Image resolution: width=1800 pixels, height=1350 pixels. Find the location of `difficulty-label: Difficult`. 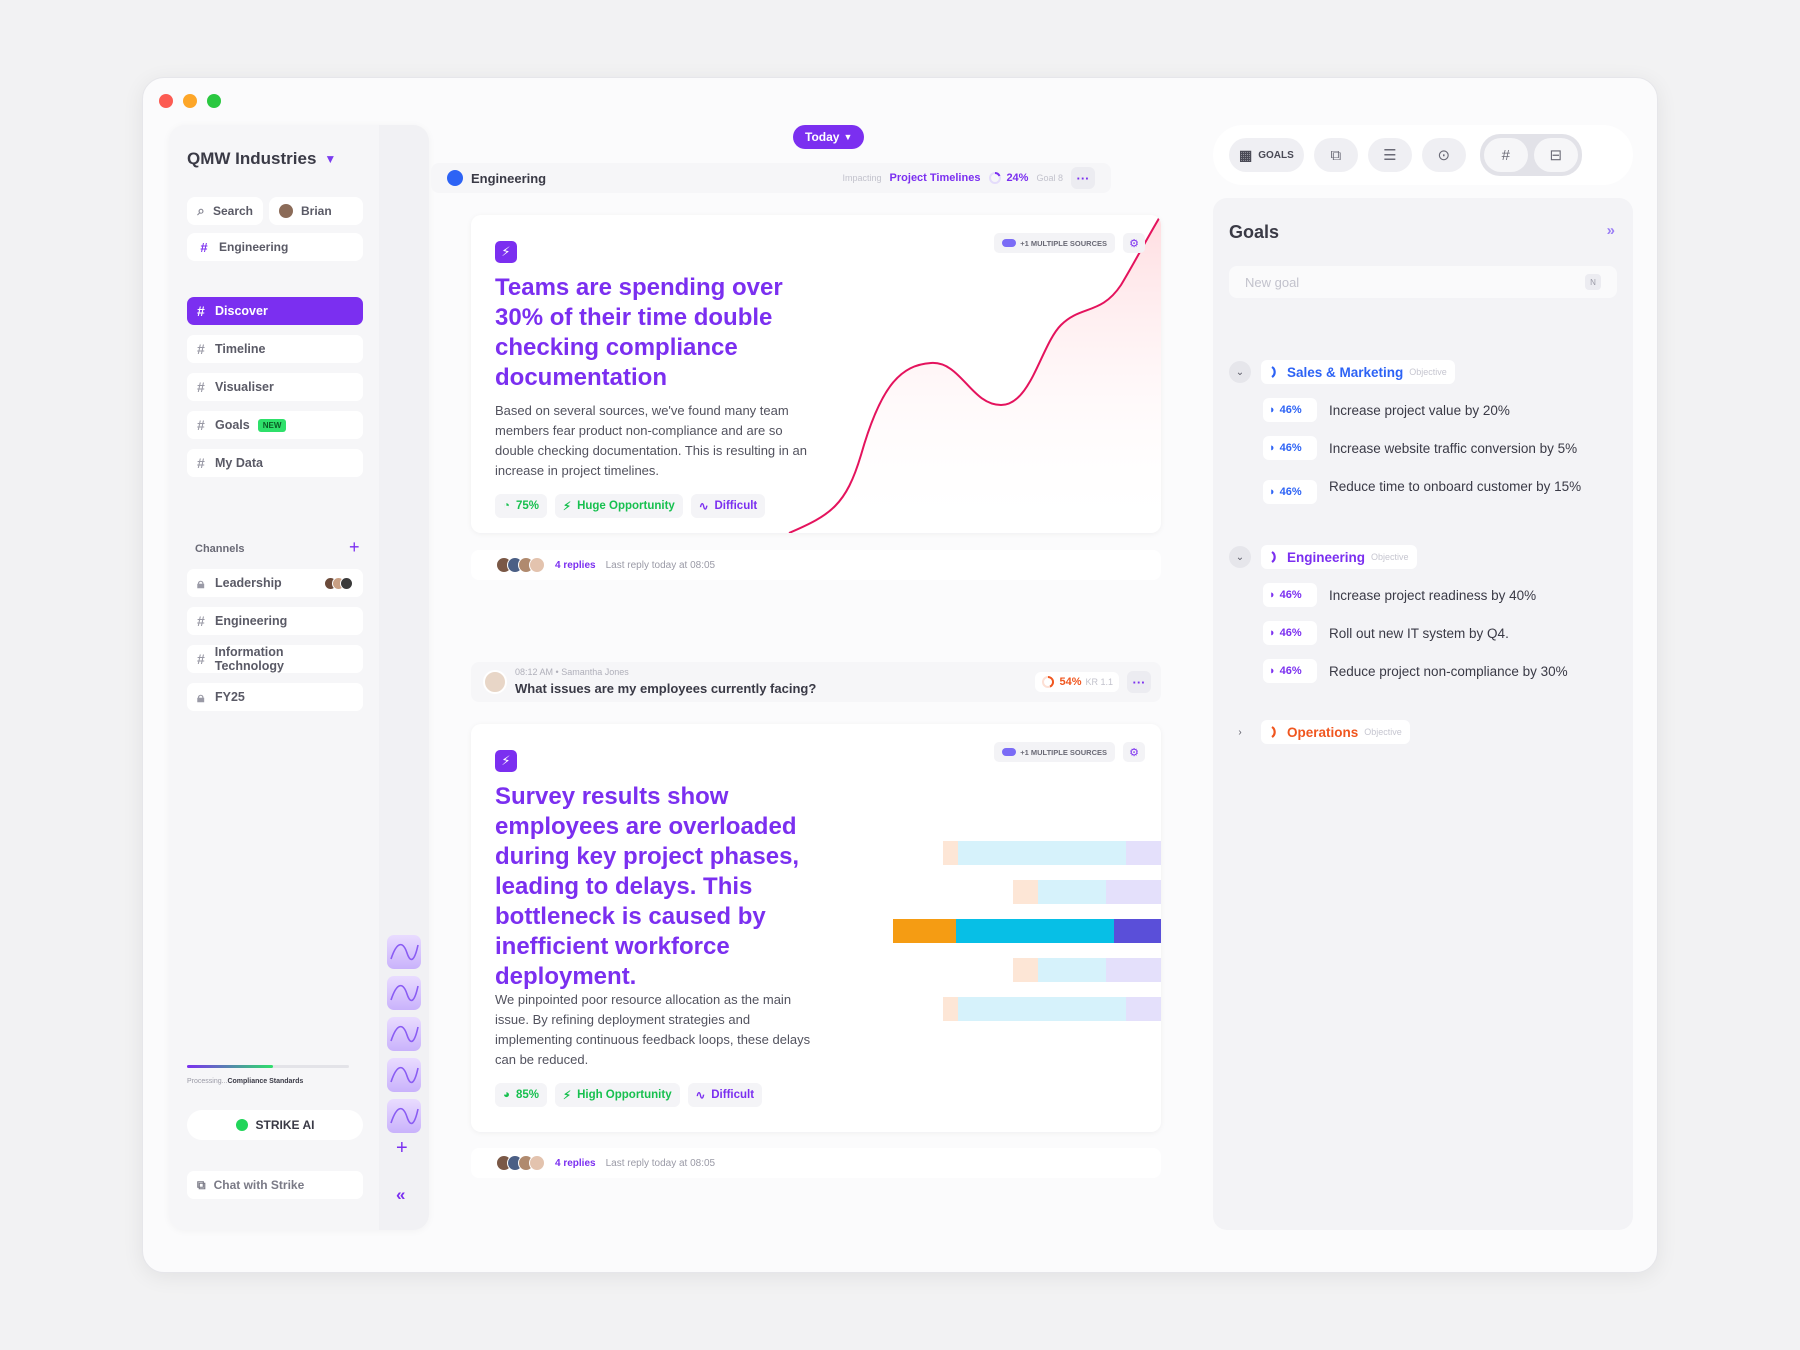

difficulty-label: Difficult is located at coordinates (733, 1095).